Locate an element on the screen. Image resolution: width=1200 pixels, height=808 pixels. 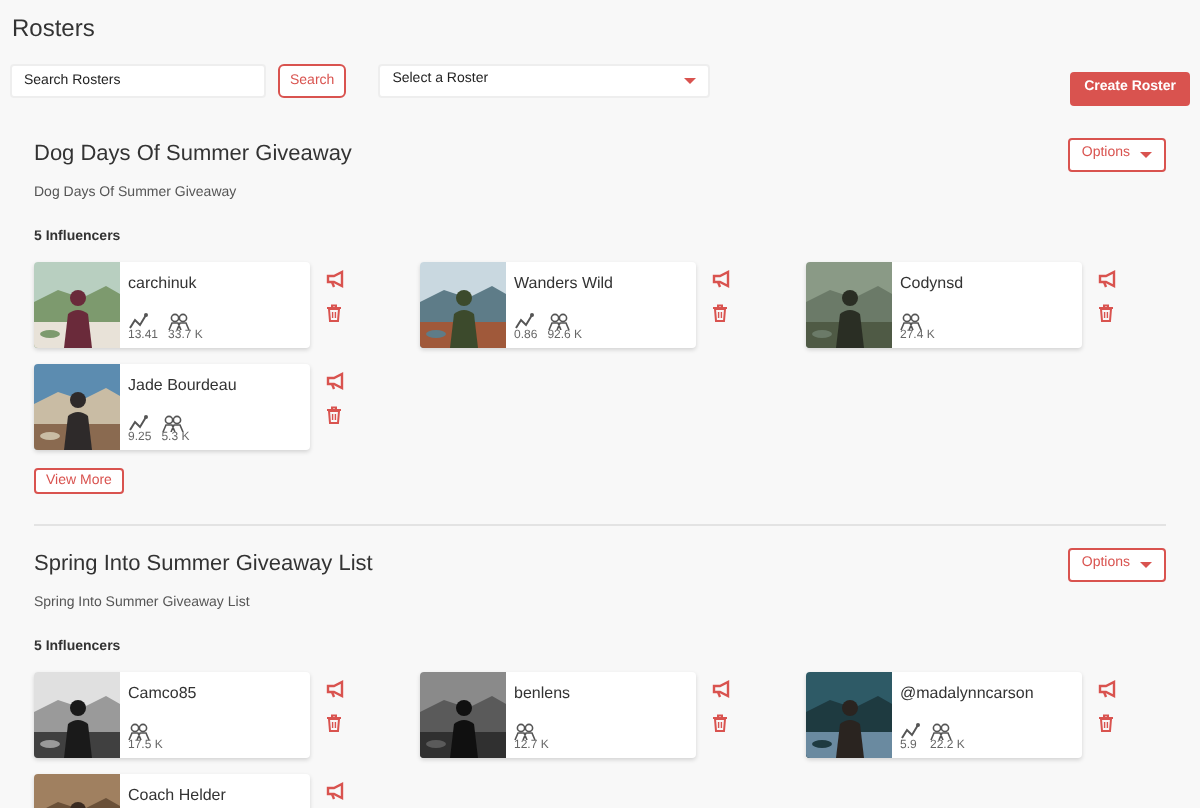
influencer-name: Wanders Wild is located at coordinates (563, 284).